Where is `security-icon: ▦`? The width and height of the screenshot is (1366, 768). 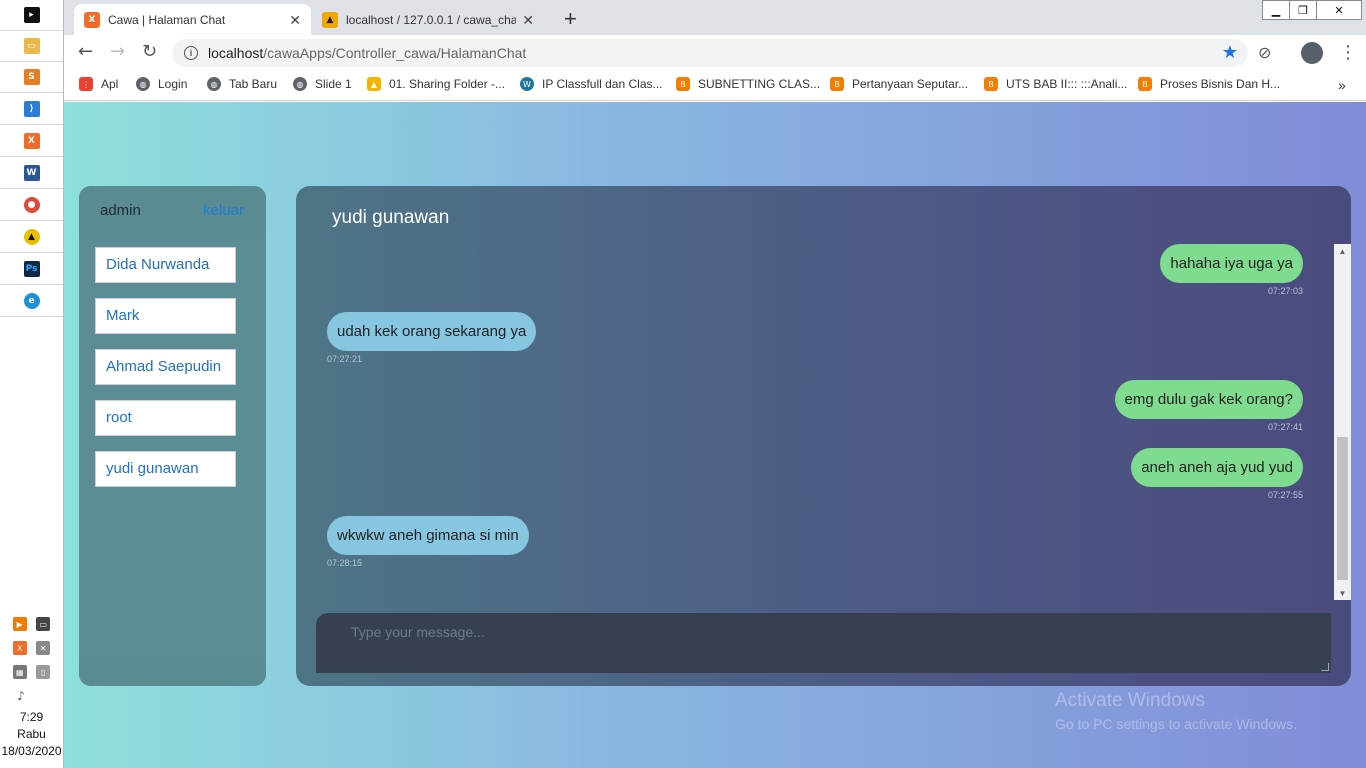
security-icon: ▦ is located at coordinates (19, 672).